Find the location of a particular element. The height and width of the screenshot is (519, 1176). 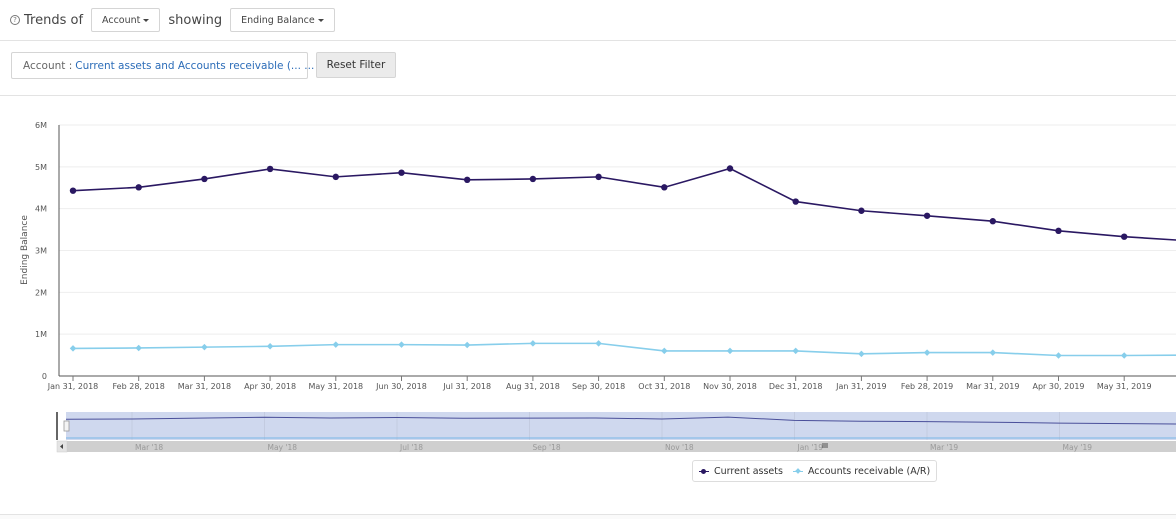

x-tick-label: Jul 31, 2018 is located at coordinates (466, 386).